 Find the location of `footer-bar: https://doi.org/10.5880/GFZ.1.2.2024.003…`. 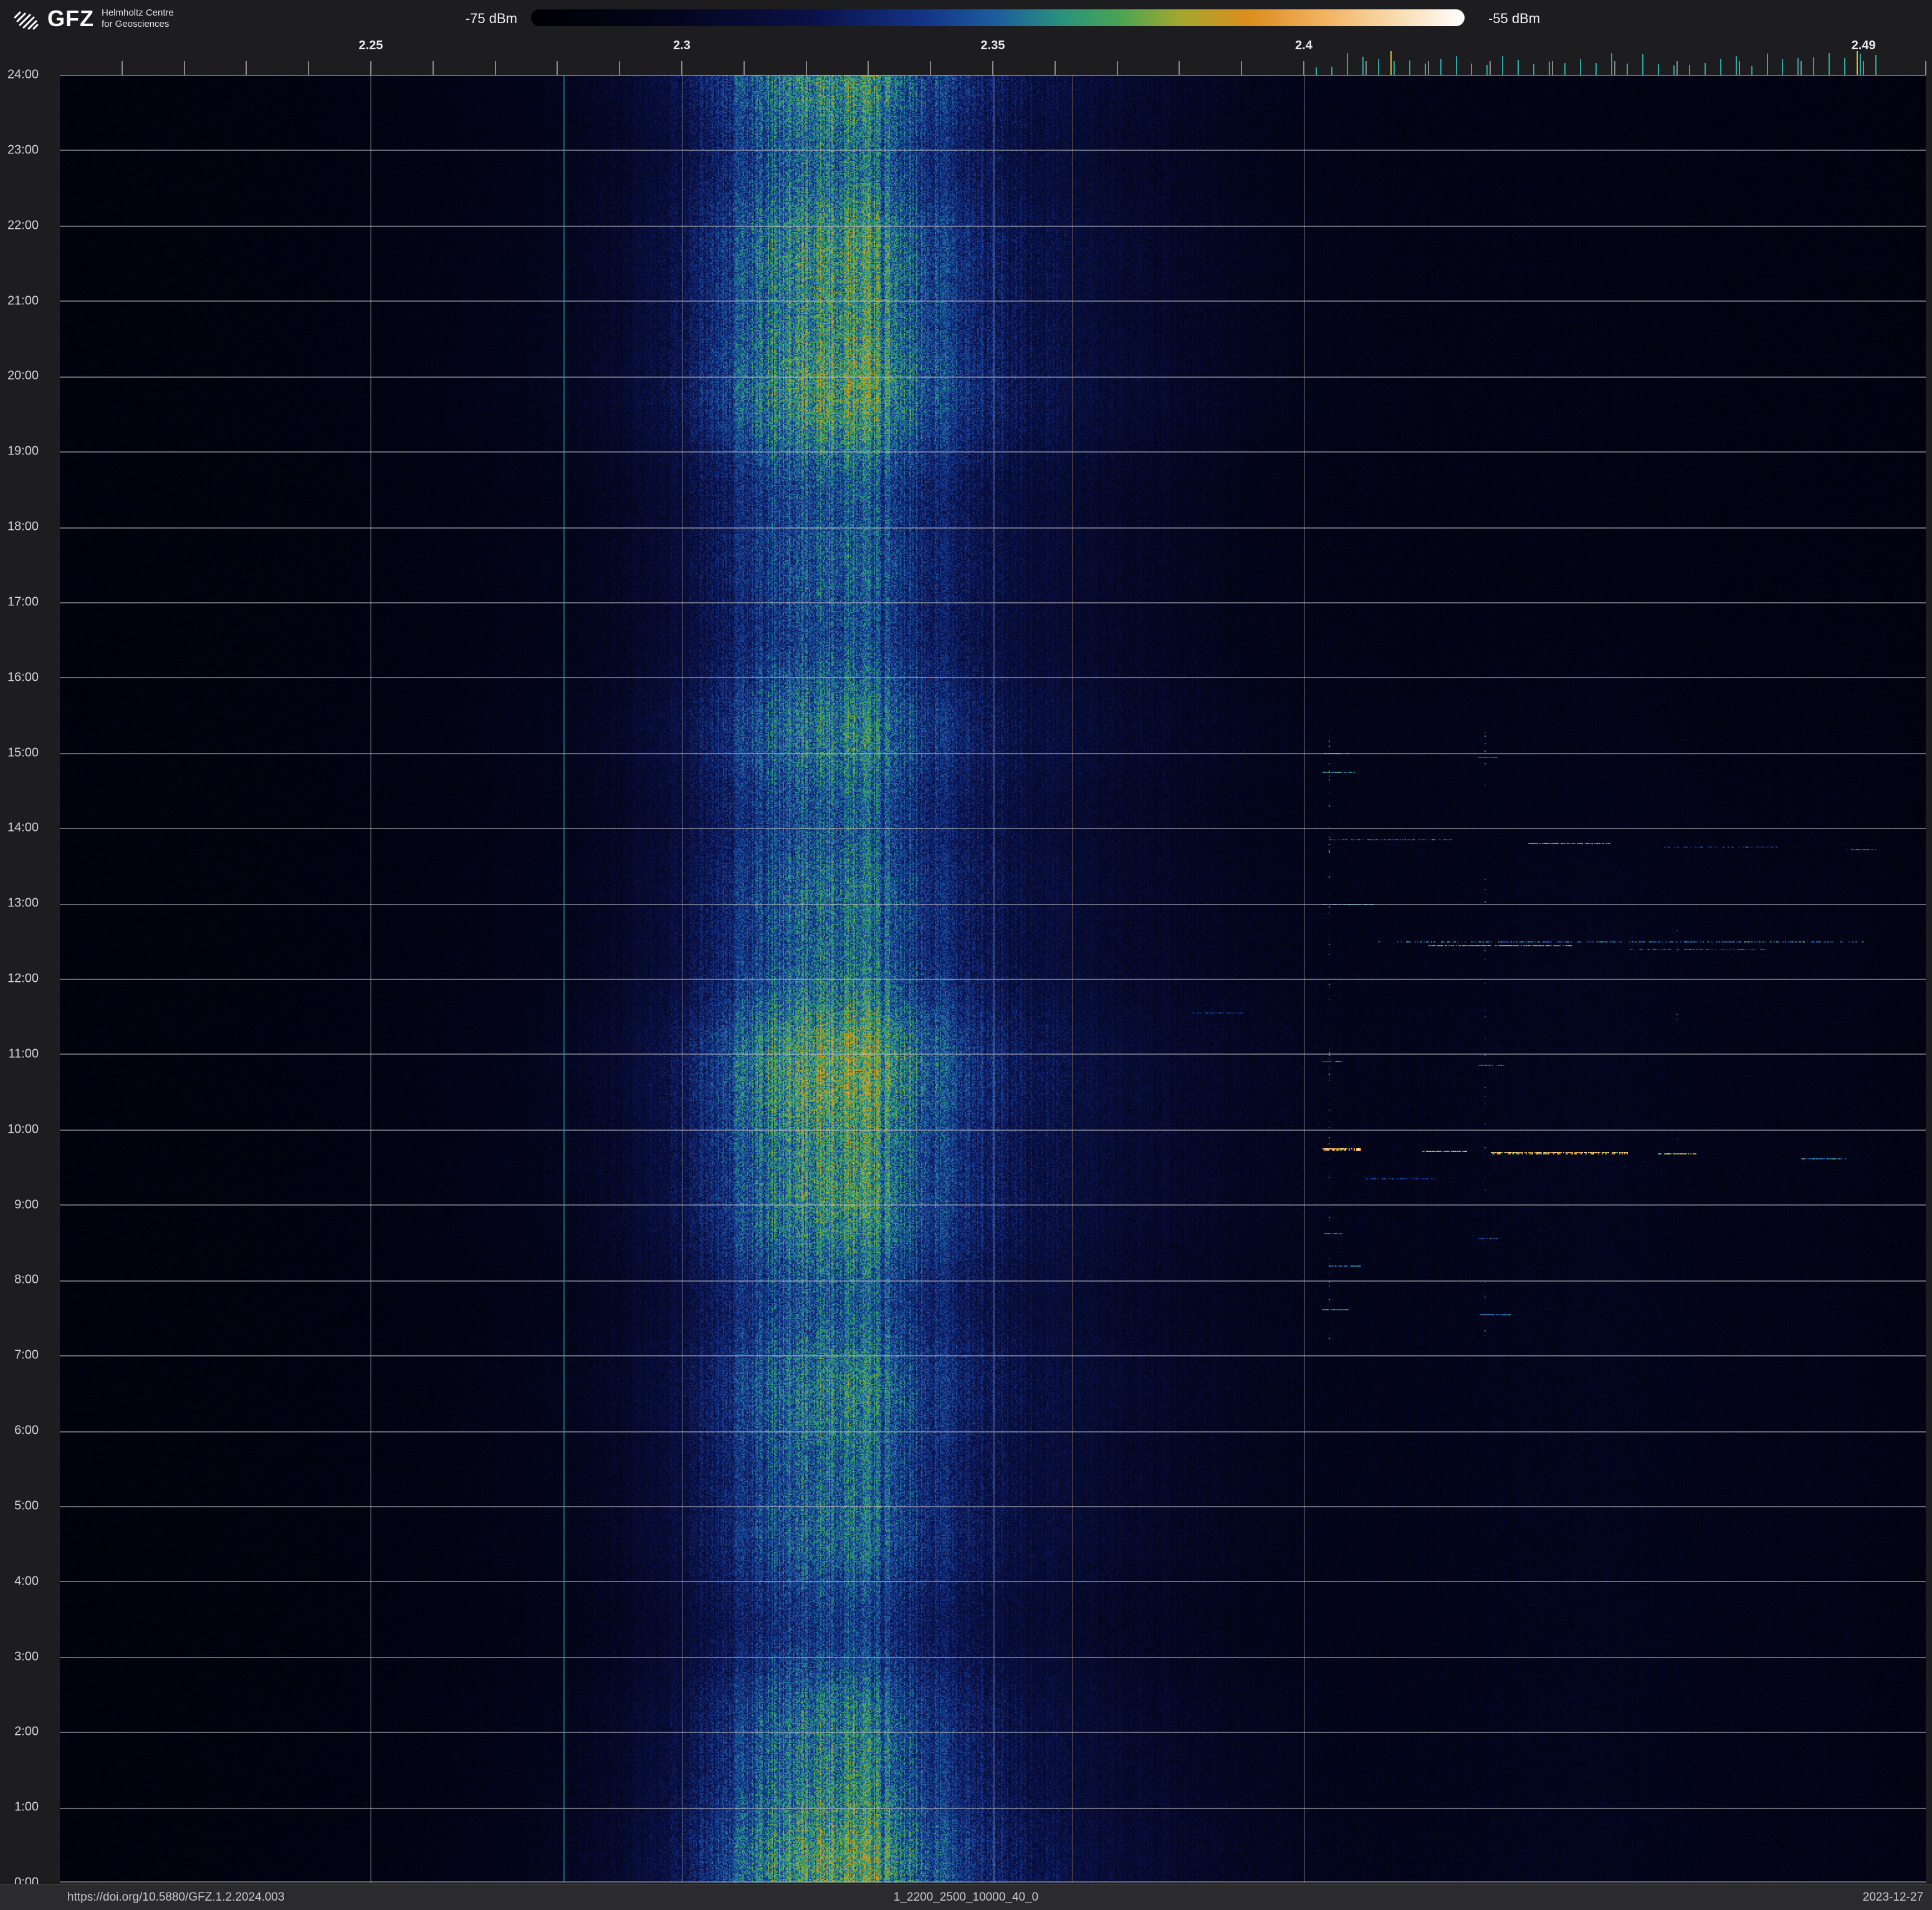

footer-bar: https://doi.org/10.5880/GFZ.1.2.2024.003… is located at coordinates (966, 1897).